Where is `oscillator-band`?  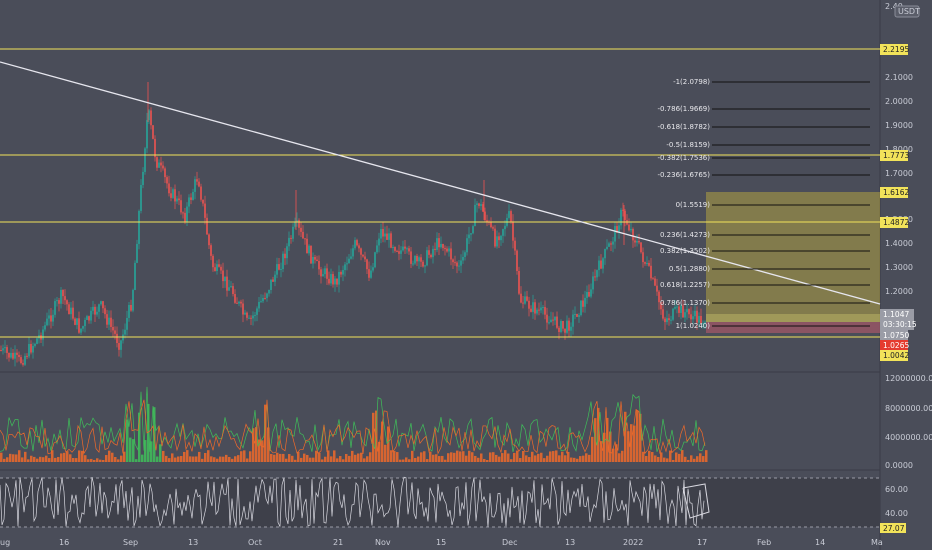
oscillator-band is located at coordinates (440, 502).